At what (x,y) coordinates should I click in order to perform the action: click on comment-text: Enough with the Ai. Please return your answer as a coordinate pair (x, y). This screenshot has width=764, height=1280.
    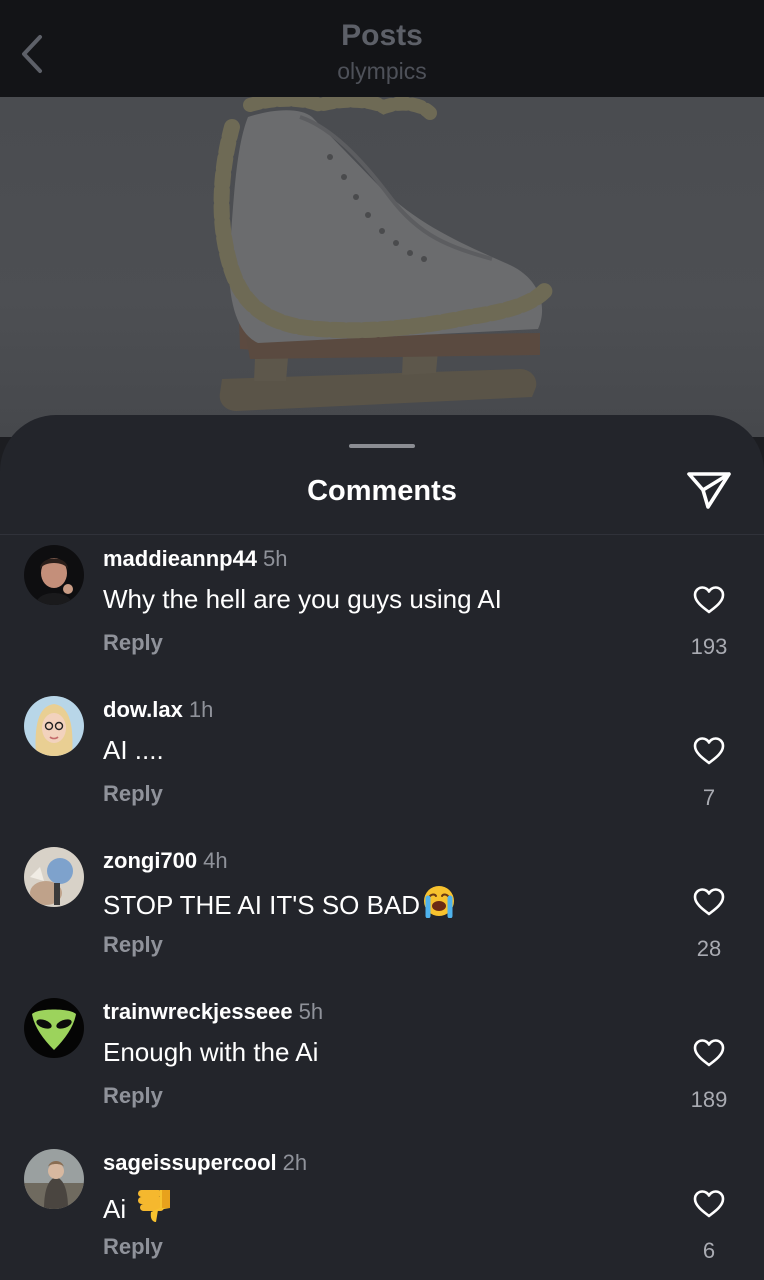
    Looking at the image, I should click on (210, 1052).